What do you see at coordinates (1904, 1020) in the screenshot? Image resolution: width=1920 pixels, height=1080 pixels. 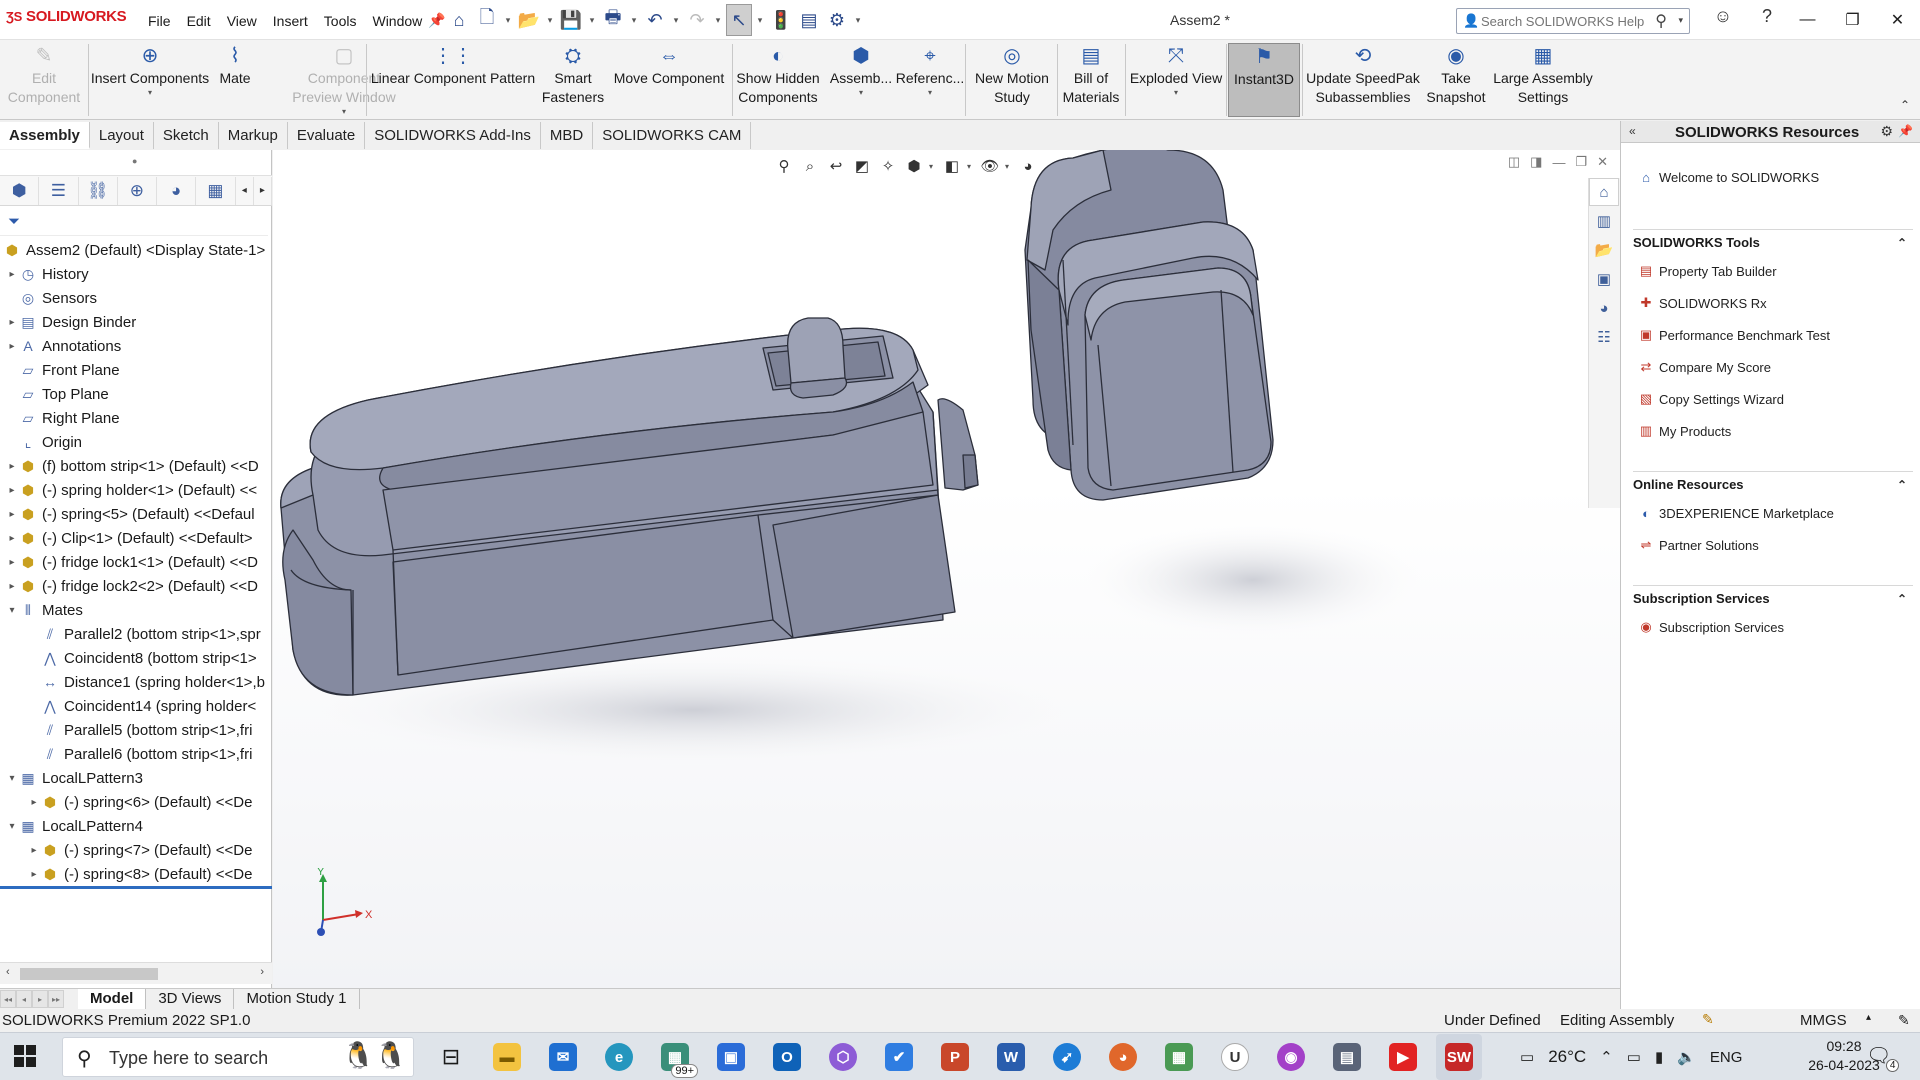 I see `status-comment-icon: ✎` at bounding box center [1904, 1020].